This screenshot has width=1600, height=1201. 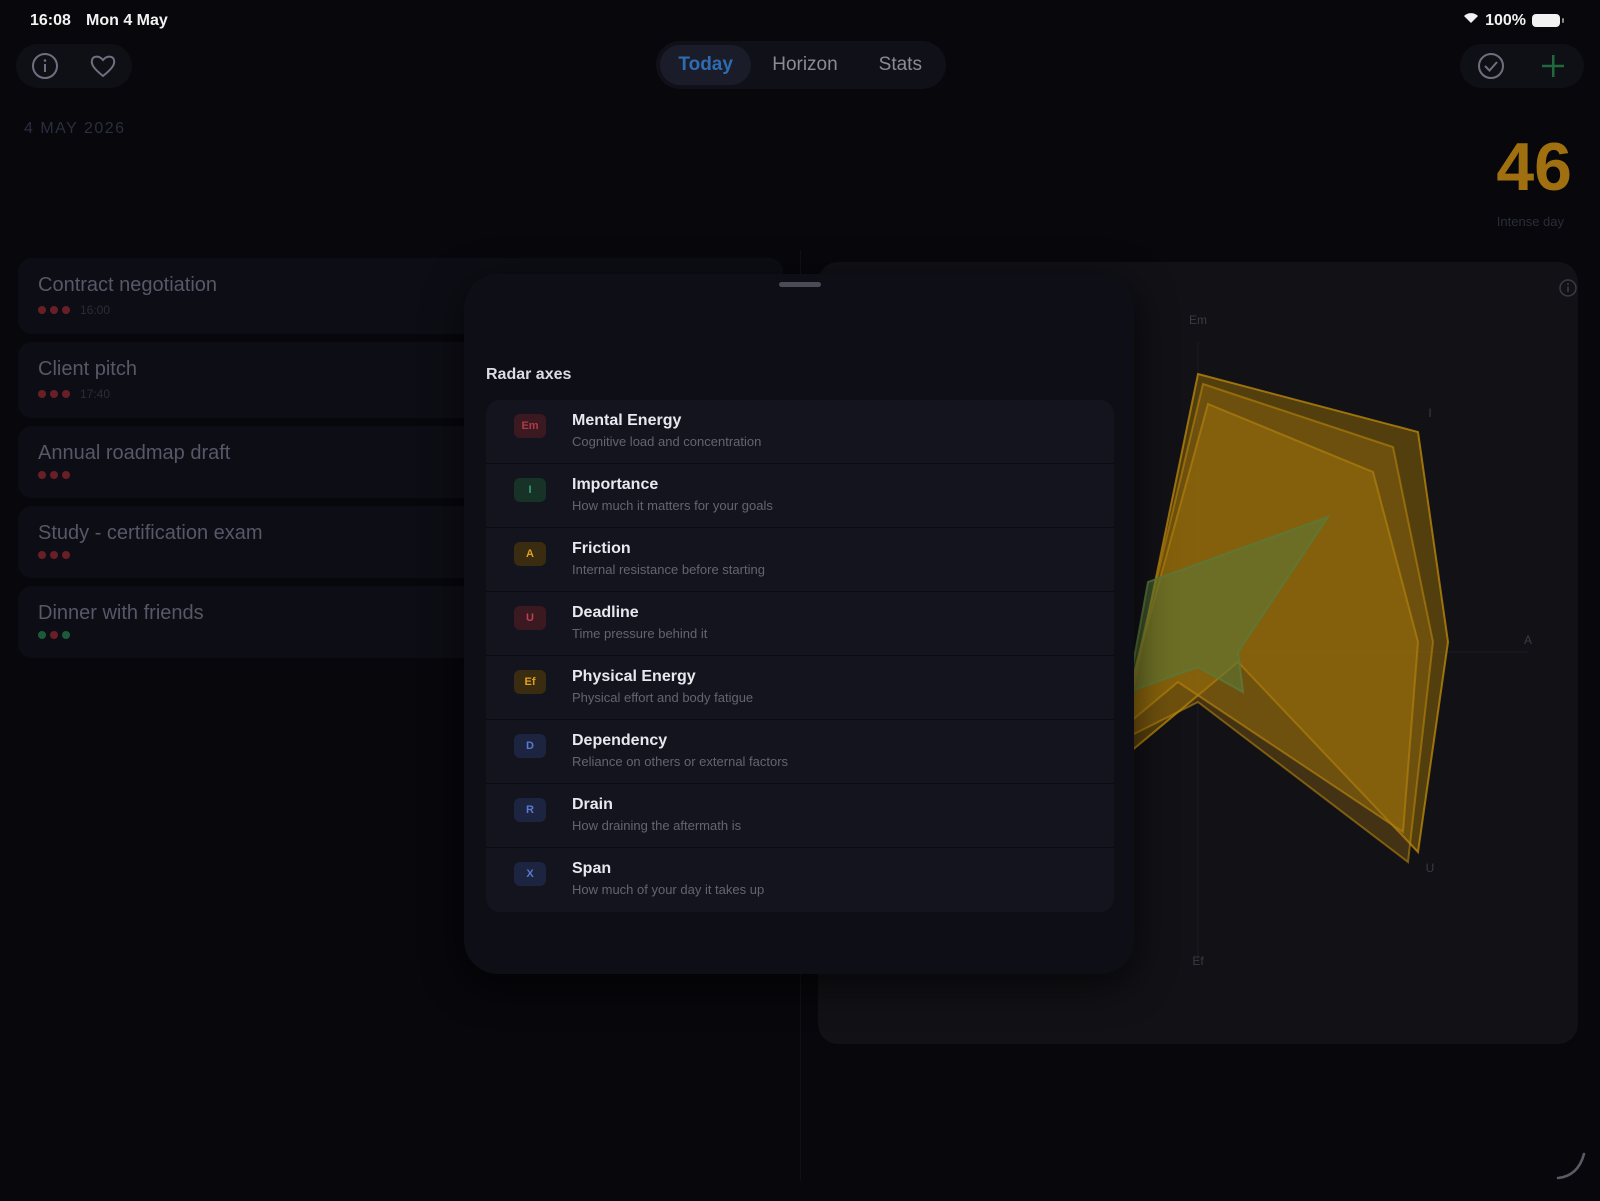 What do you see at coordinates (1505, 20) in the screenshot?
I see `battery-percent: 100%` at bounding box center [1505, 20].